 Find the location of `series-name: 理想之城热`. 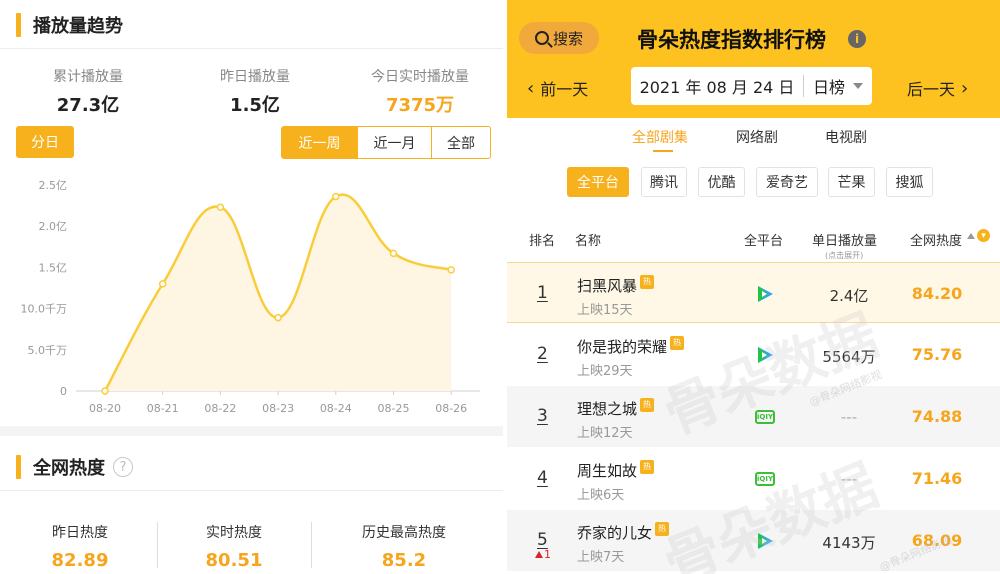

series-name: 理想之城热 is located at coordinates (616, 408).